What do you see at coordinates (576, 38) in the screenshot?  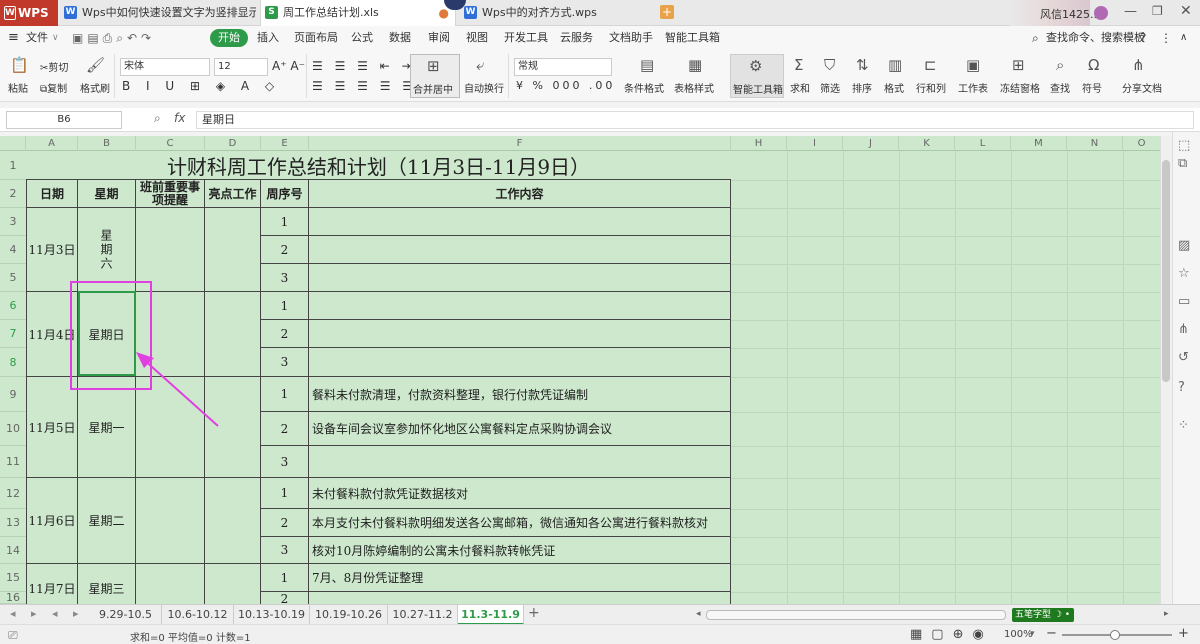 I see `menu-cloud: 云服务` at bounding box center [576, 38].